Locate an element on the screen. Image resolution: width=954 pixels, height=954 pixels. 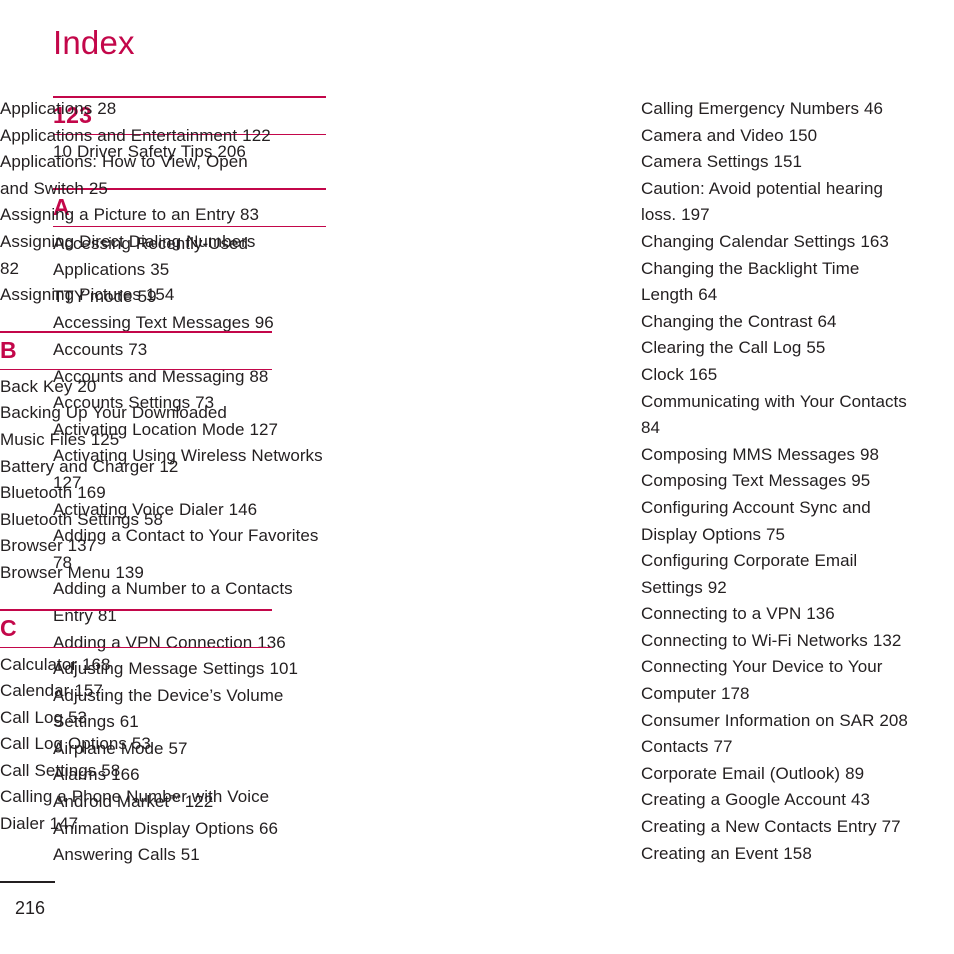
index-entry: Calendar 157 is located at coordinates (136, 691).